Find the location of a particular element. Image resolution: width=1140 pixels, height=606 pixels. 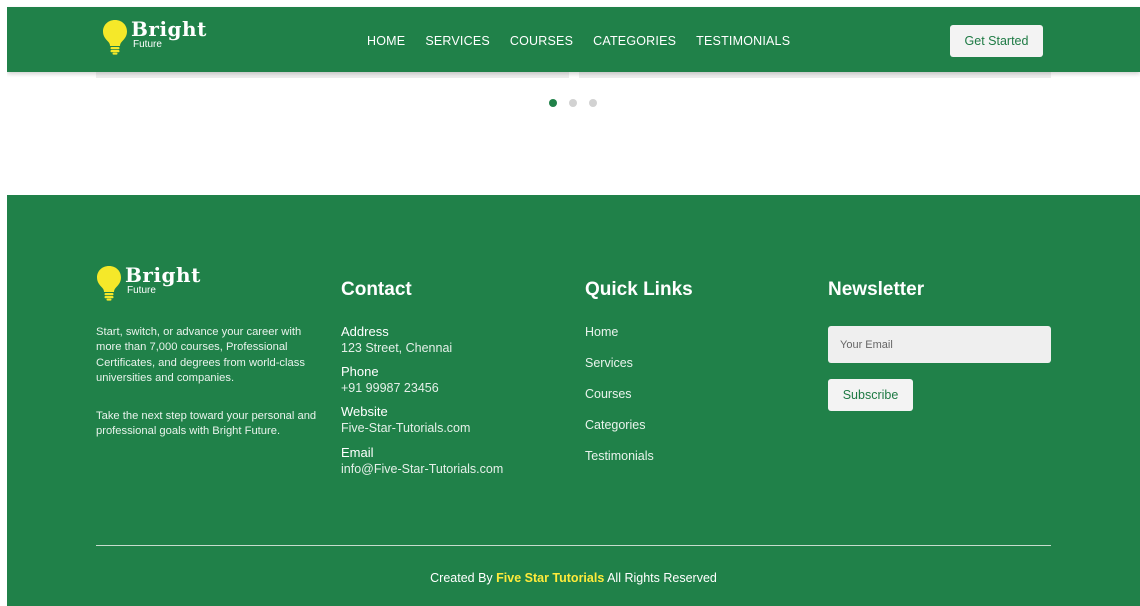

brand-tagline: Future is located at coordinates (147, 44).